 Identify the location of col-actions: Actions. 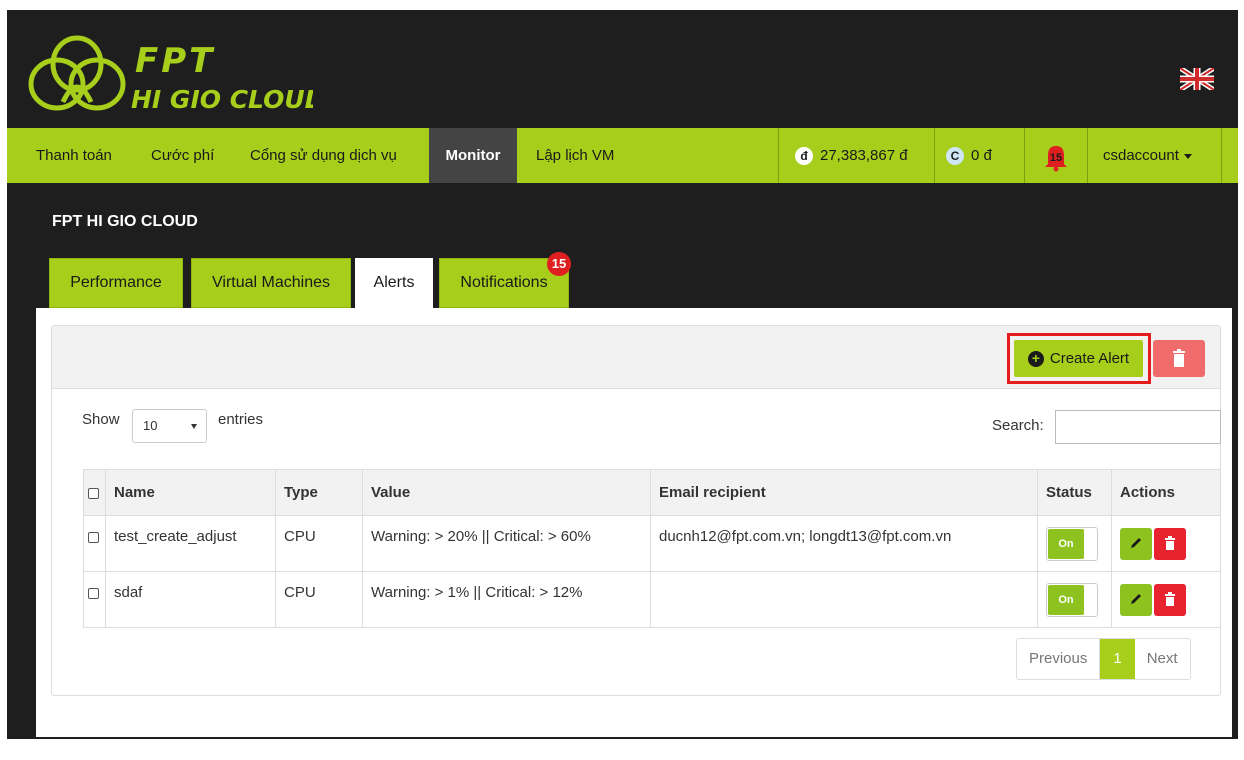
(1166, 492).